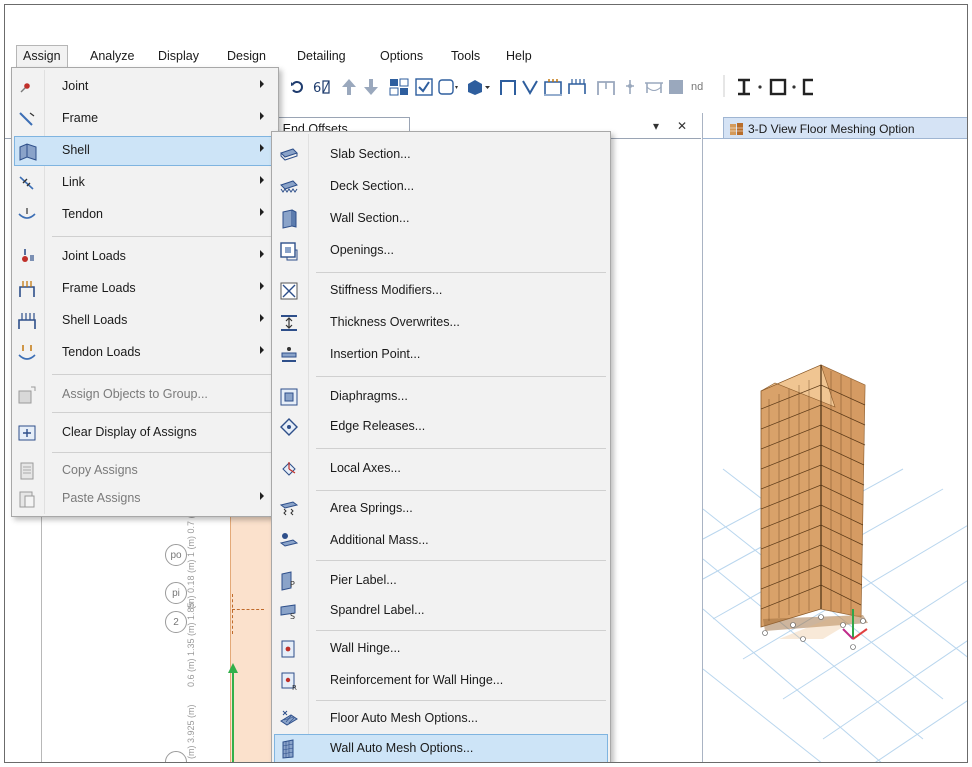 The height and width of the screenshot is (767, 972). What do you see at coordinates (145, 321) in the screenshot?
I see `assign-menu-item-shell-loads: Shell Loads` at bounding box center [145, 321].